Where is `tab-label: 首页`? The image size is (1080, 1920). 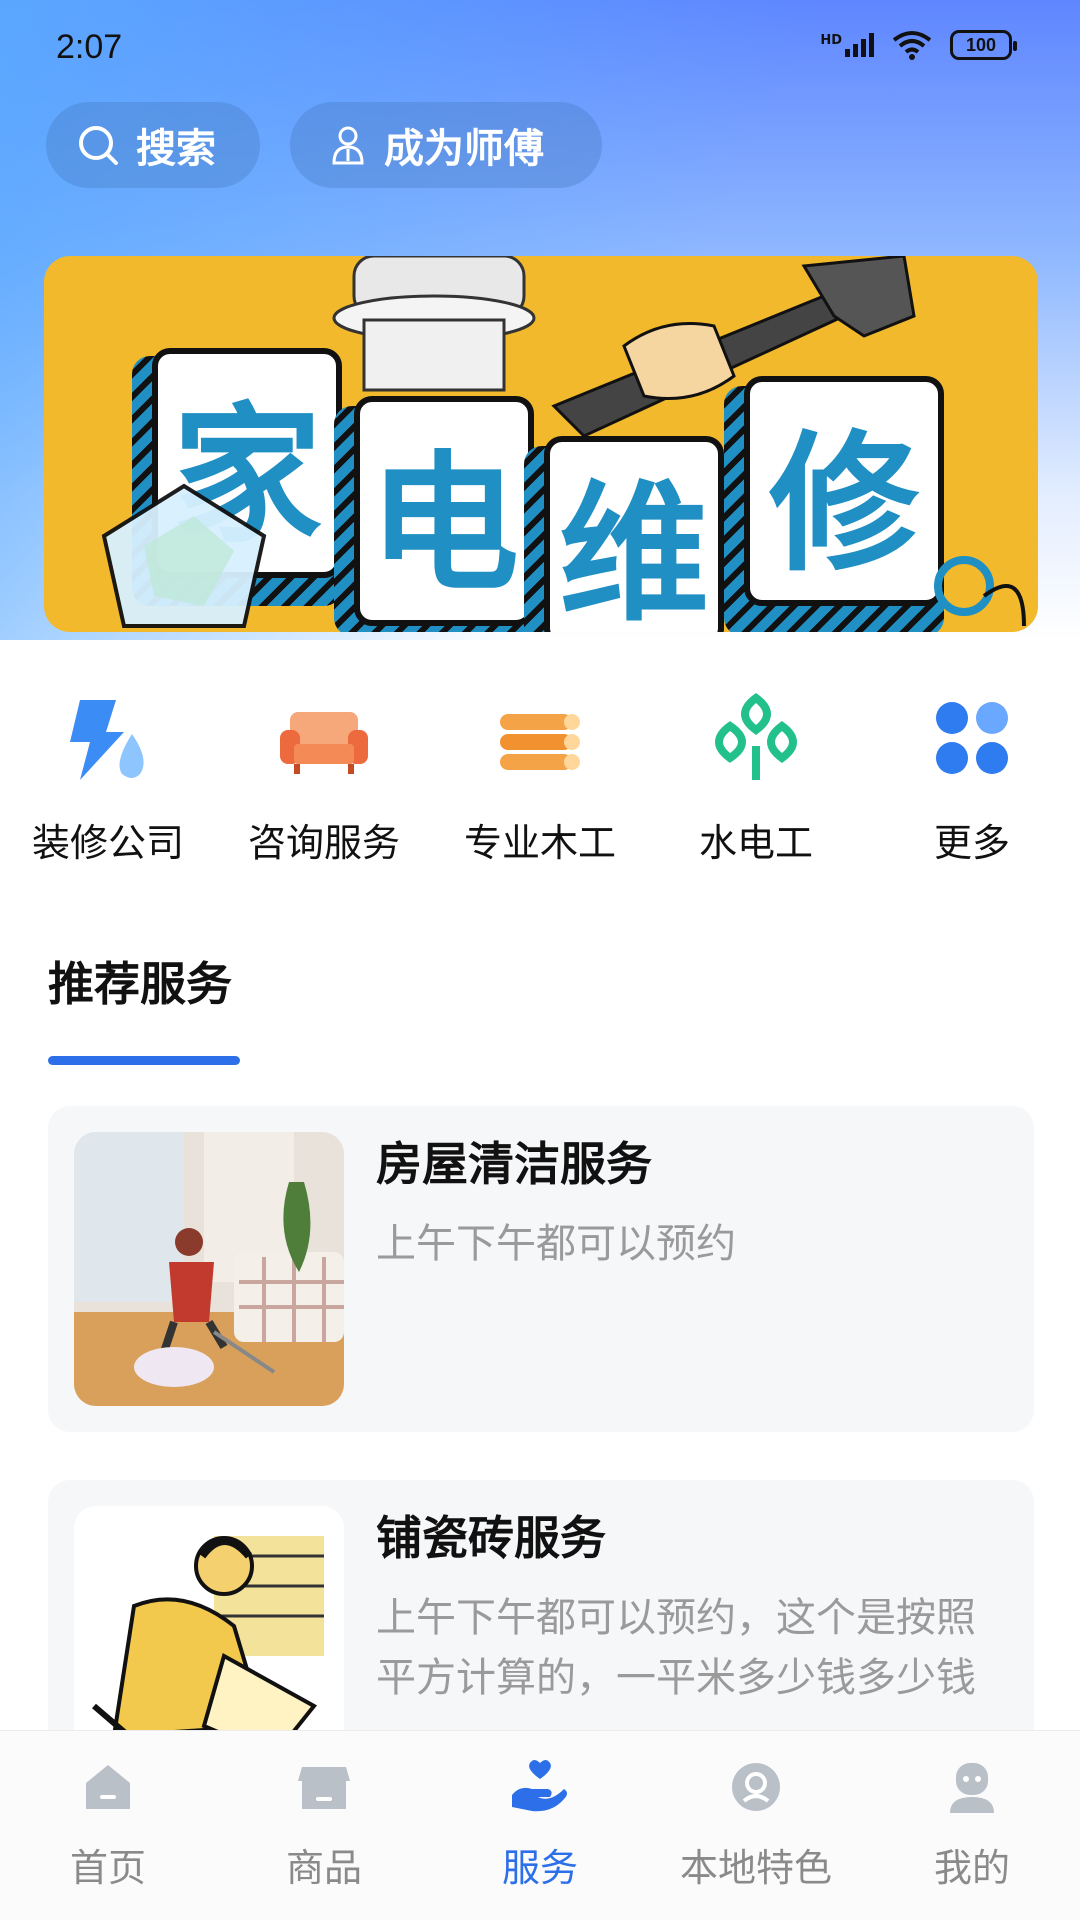 tab-label: 首页 is located at coordinates (107, 1868).